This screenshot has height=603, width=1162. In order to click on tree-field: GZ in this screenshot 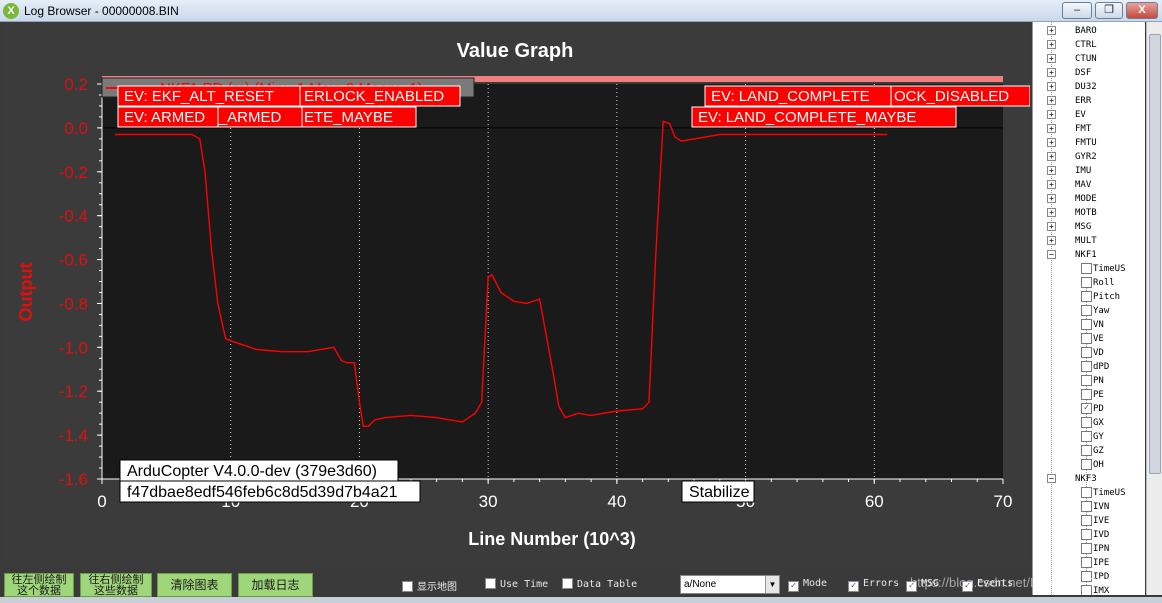, I will do `click(1089, 451)`.